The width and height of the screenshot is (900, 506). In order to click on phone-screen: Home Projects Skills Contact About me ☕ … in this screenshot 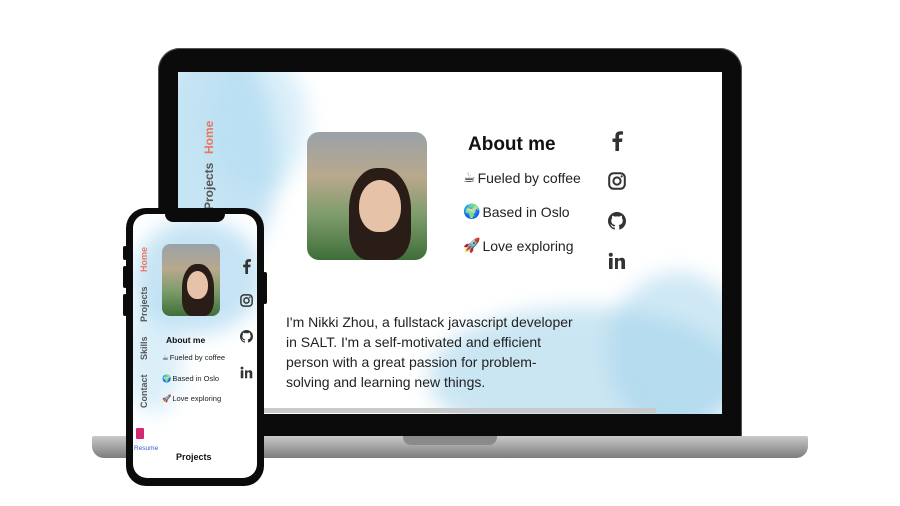, I will do `click(195, 346)`.